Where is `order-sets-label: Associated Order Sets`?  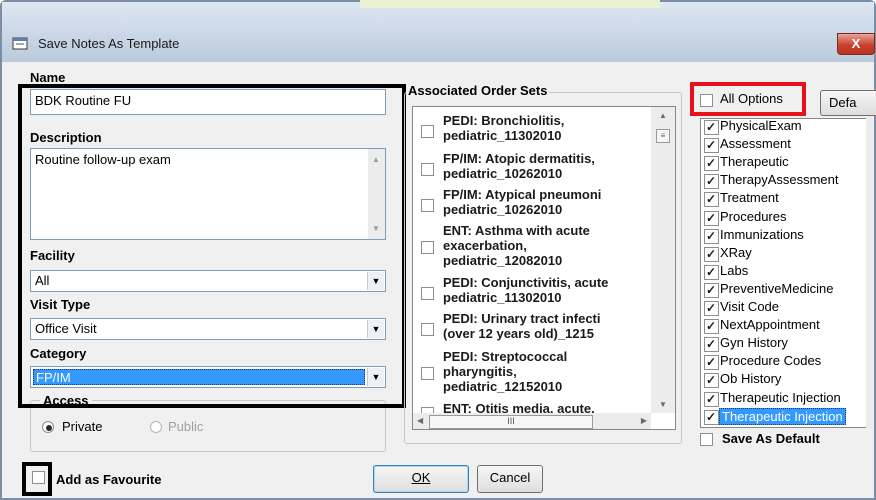 order-sets-label: Associated Order Sets is located at coordinates (478, 90).